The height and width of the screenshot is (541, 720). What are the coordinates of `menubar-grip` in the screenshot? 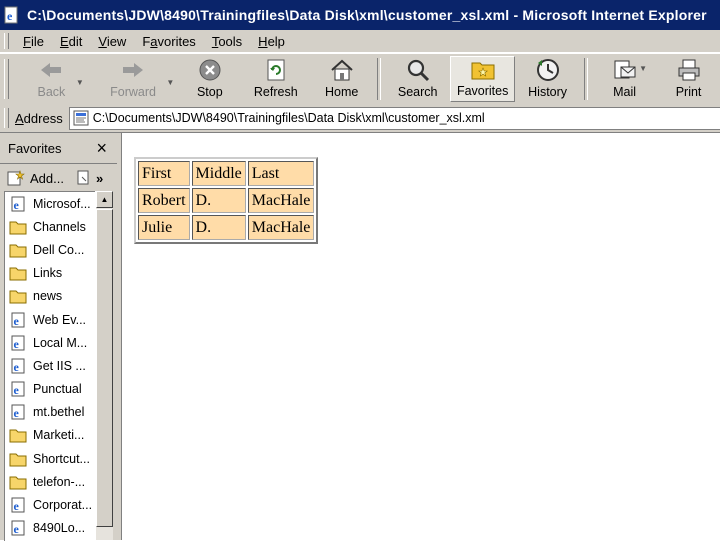 It's located at (6, 41).